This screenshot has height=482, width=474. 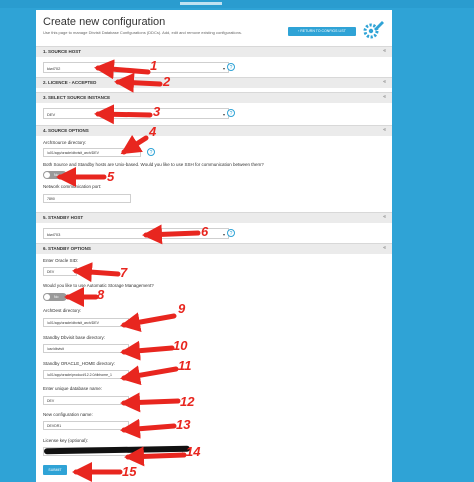 What do you see at coordinates (86, 348) in the screenshot?
I see `standby-base-input: /usr/dbvisit` at bounding box center [86, 348].